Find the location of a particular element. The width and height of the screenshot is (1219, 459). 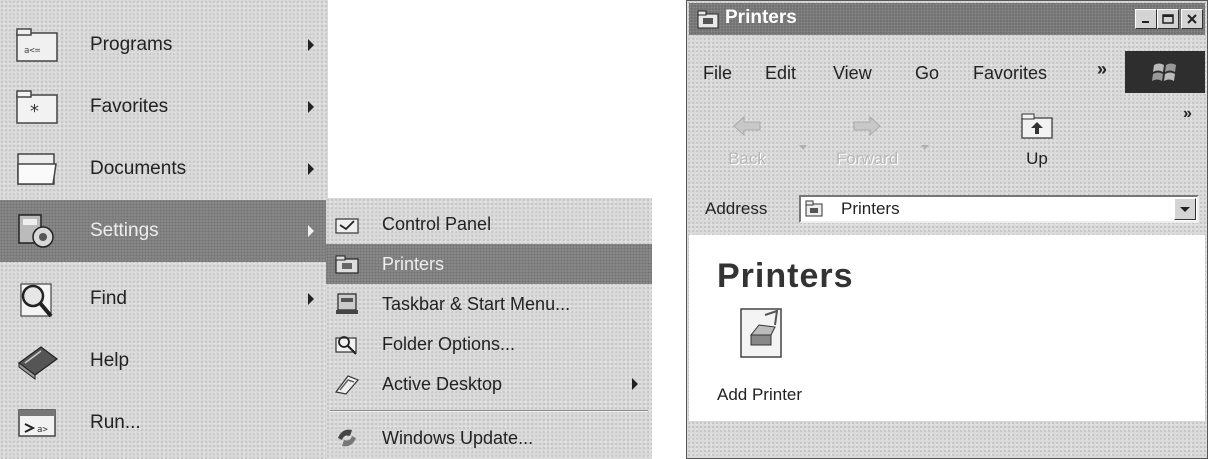

menu-go: Go is located at coordinates (927, 73).